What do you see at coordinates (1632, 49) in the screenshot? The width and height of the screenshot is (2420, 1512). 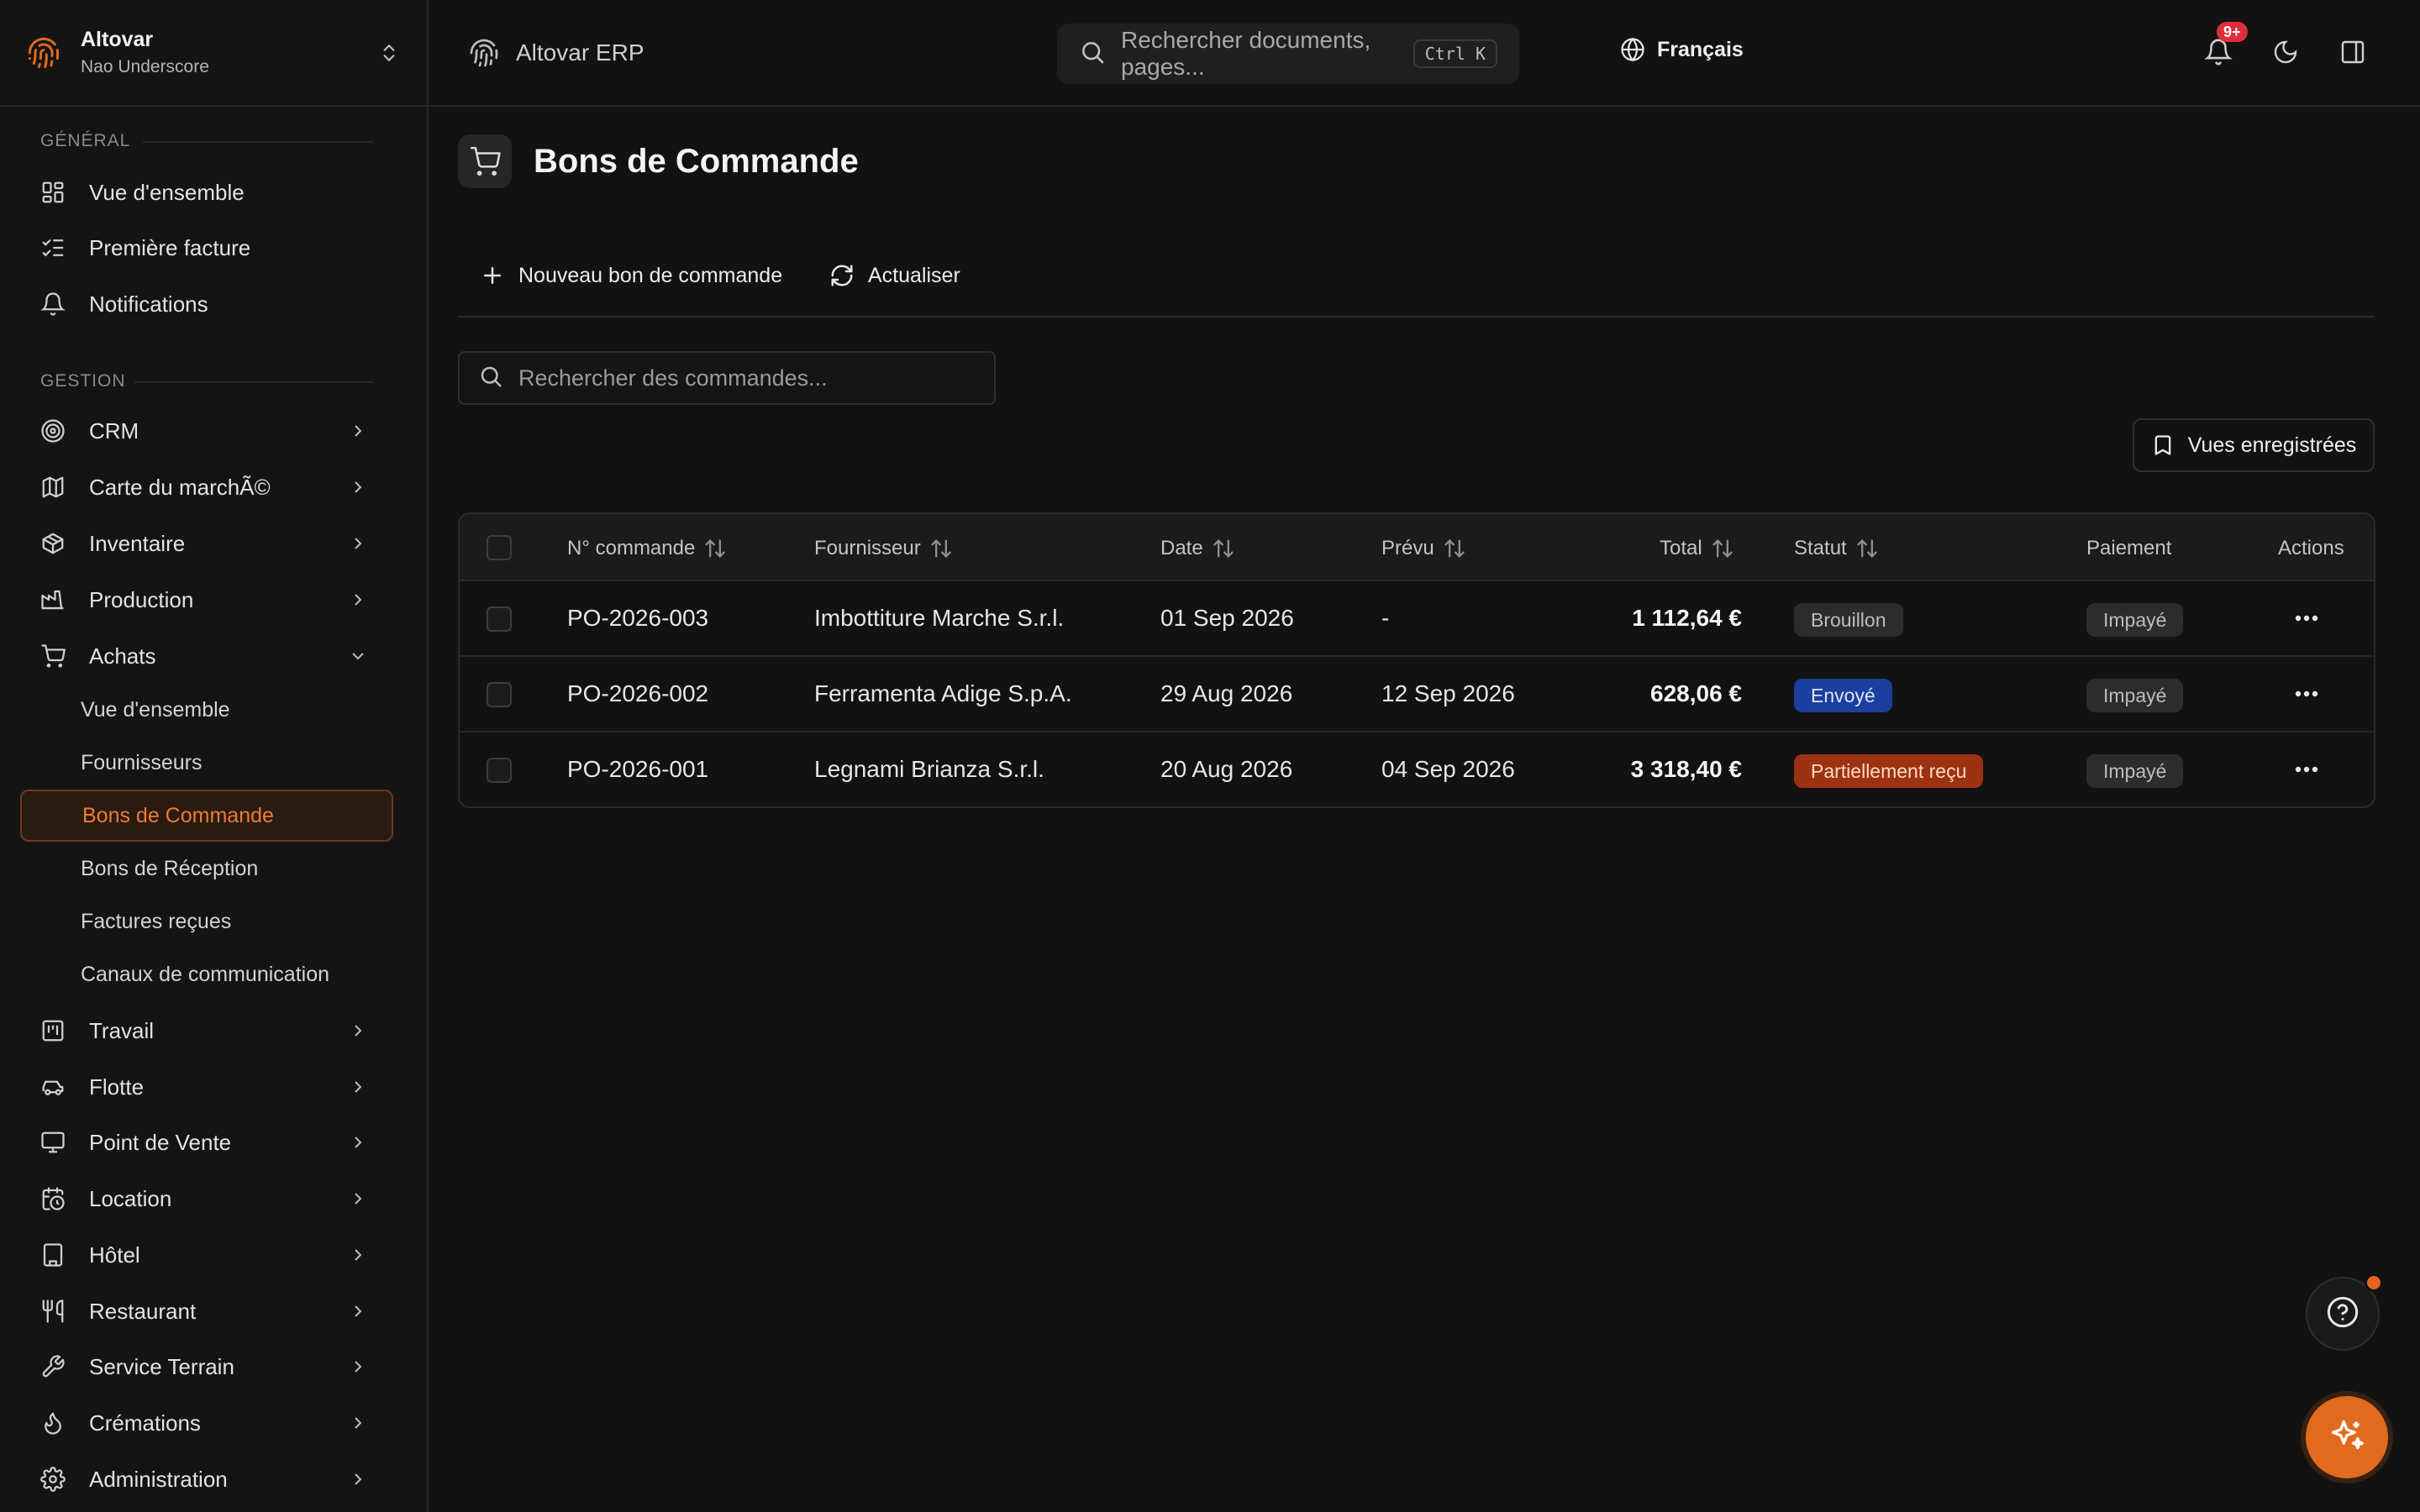 I see `globe-icon` at bounding box center [1632, 49].